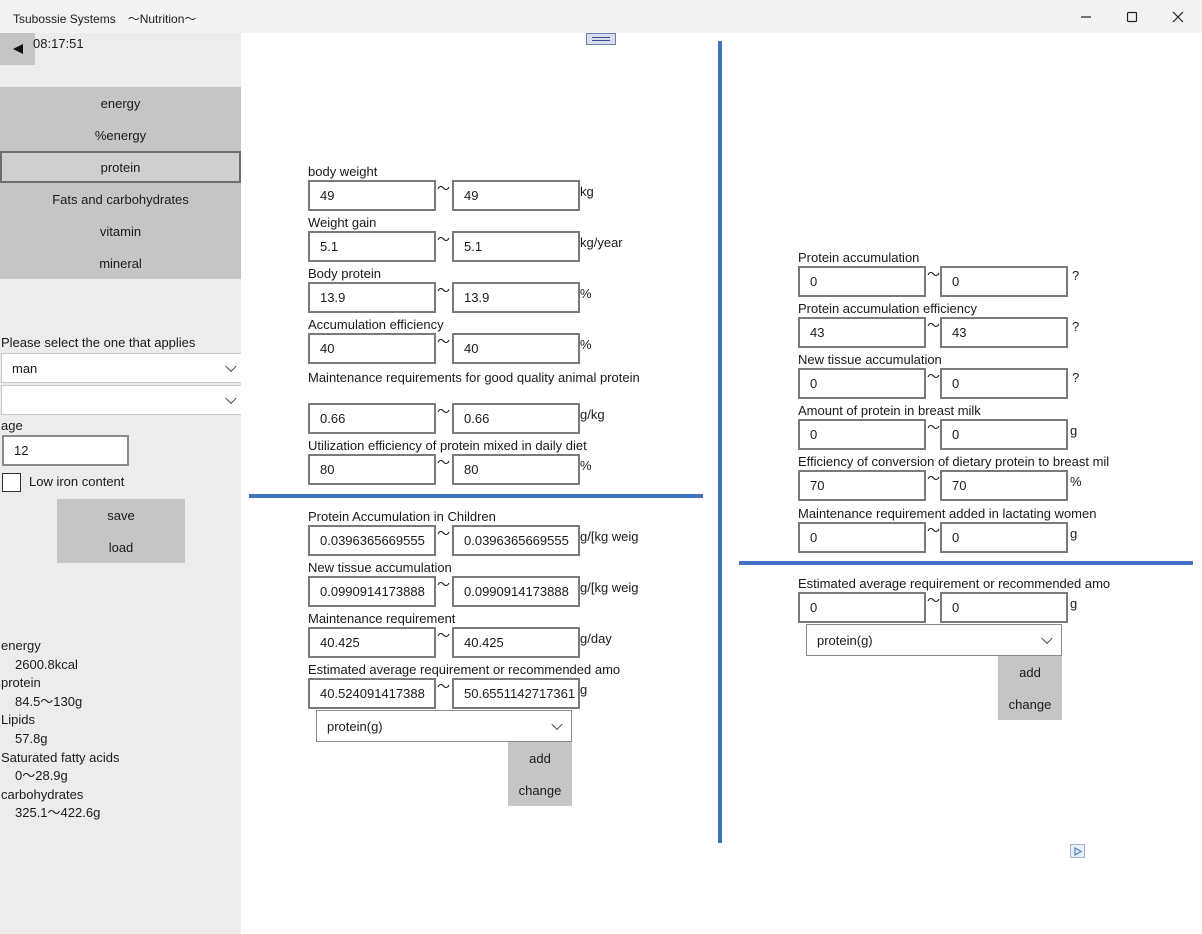 Image resolution: width=1202 pixels, height=934 pixels. I want to click on conversion-efficiency-min-input: 70, so click(862, 485).